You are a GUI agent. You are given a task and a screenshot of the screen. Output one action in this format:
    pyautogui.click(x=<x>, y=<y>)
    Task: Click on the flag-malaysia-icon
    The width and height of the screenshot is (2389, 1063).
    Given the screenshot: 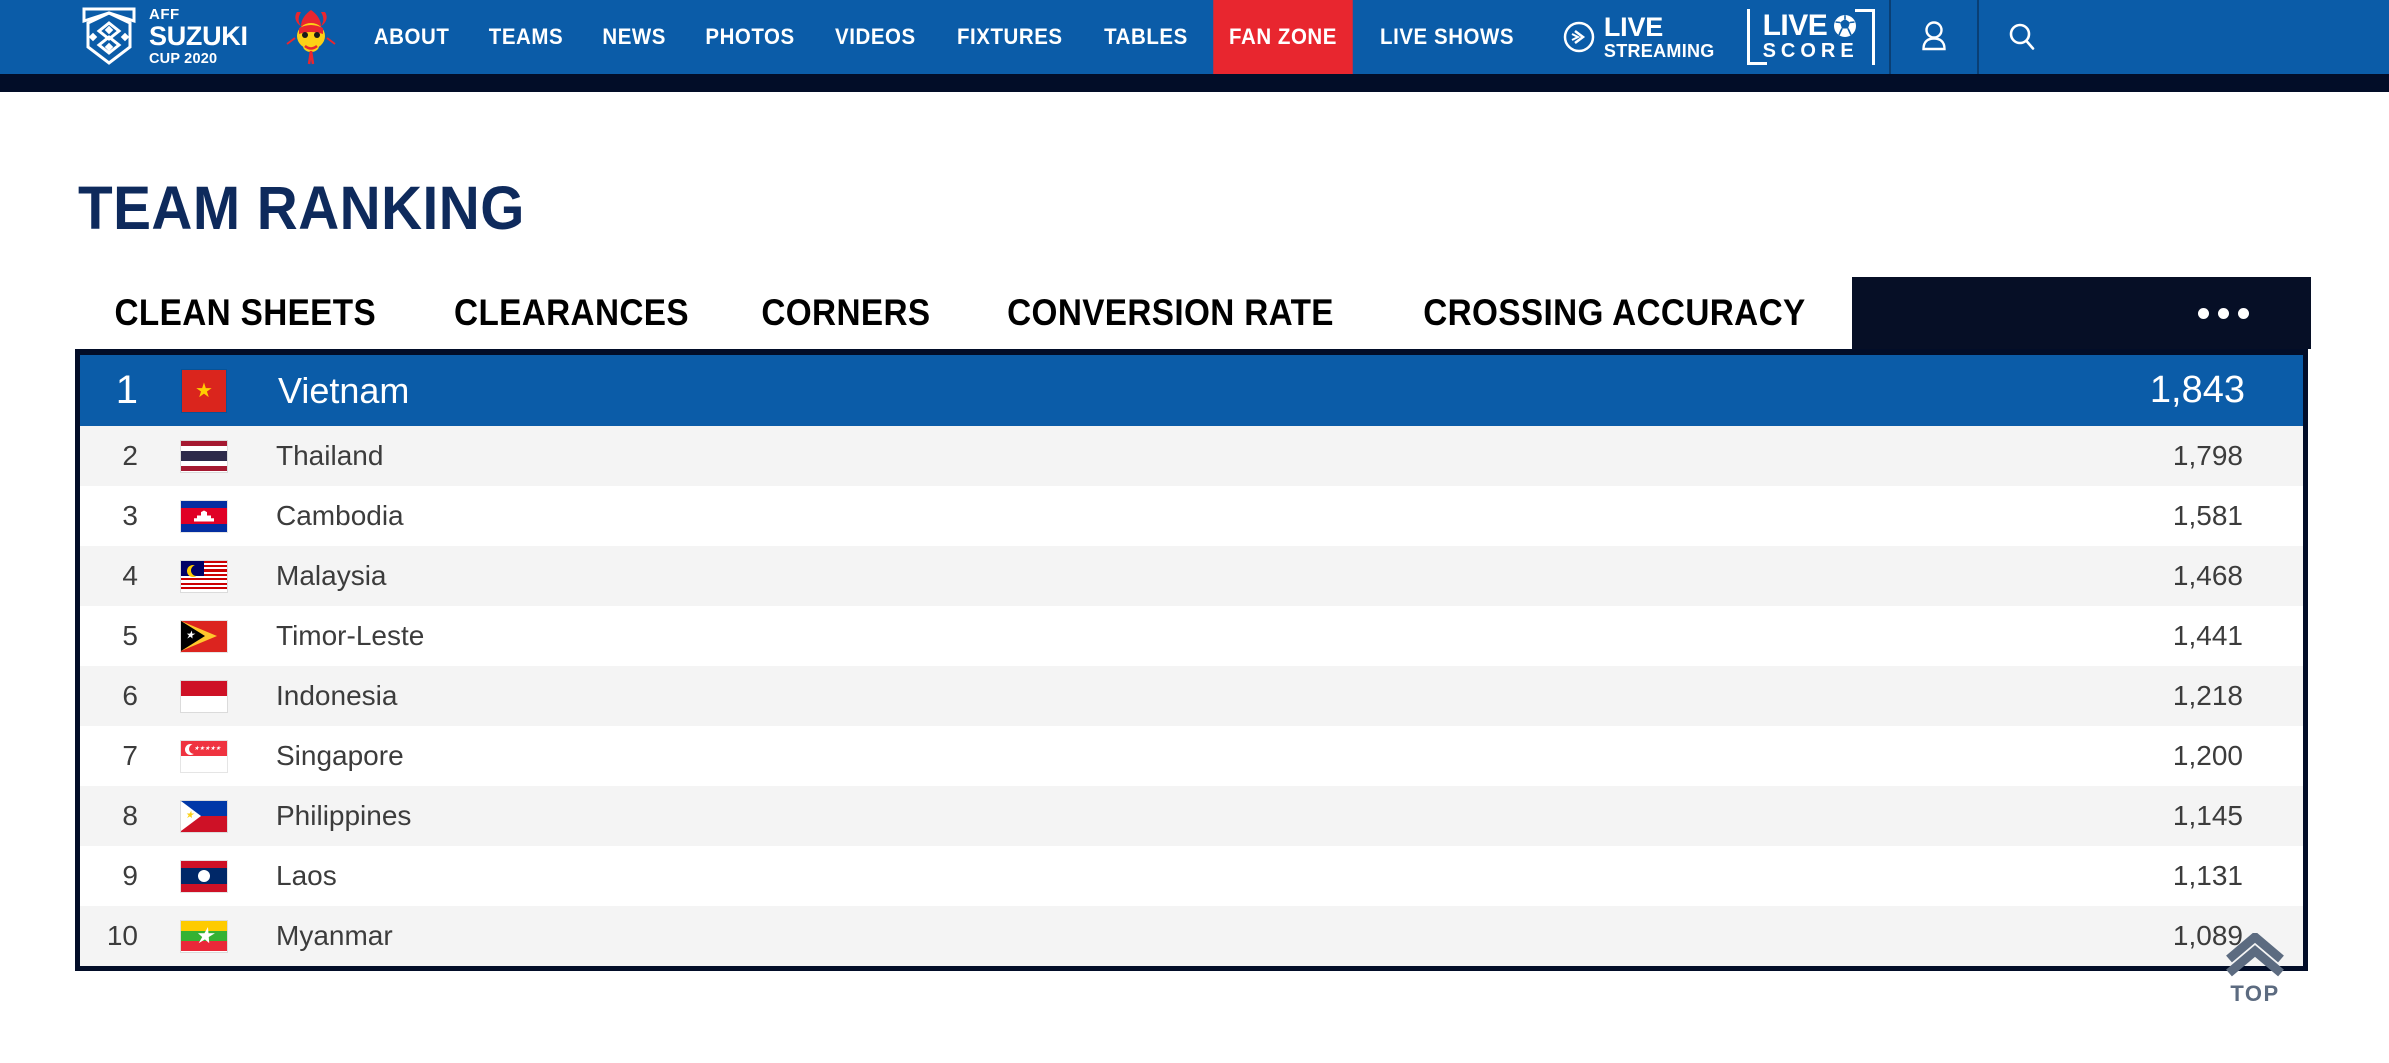 What is the action you would take?
    pyautogui.click(x=204, y=576)
    